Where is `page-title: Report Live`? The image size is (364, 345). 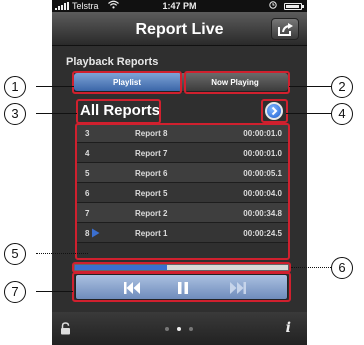 page-title: Report Live is located at coordinates (179, 29).